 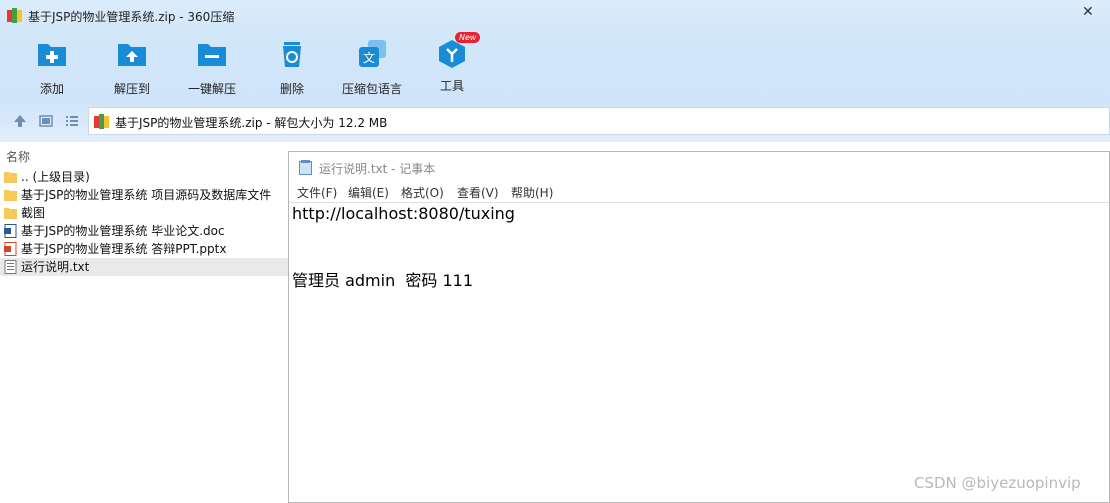 What do you see at coordinates (10, 249) in the screenshot?
I see `powerpoint-icon` at bounding box center [10, 249].